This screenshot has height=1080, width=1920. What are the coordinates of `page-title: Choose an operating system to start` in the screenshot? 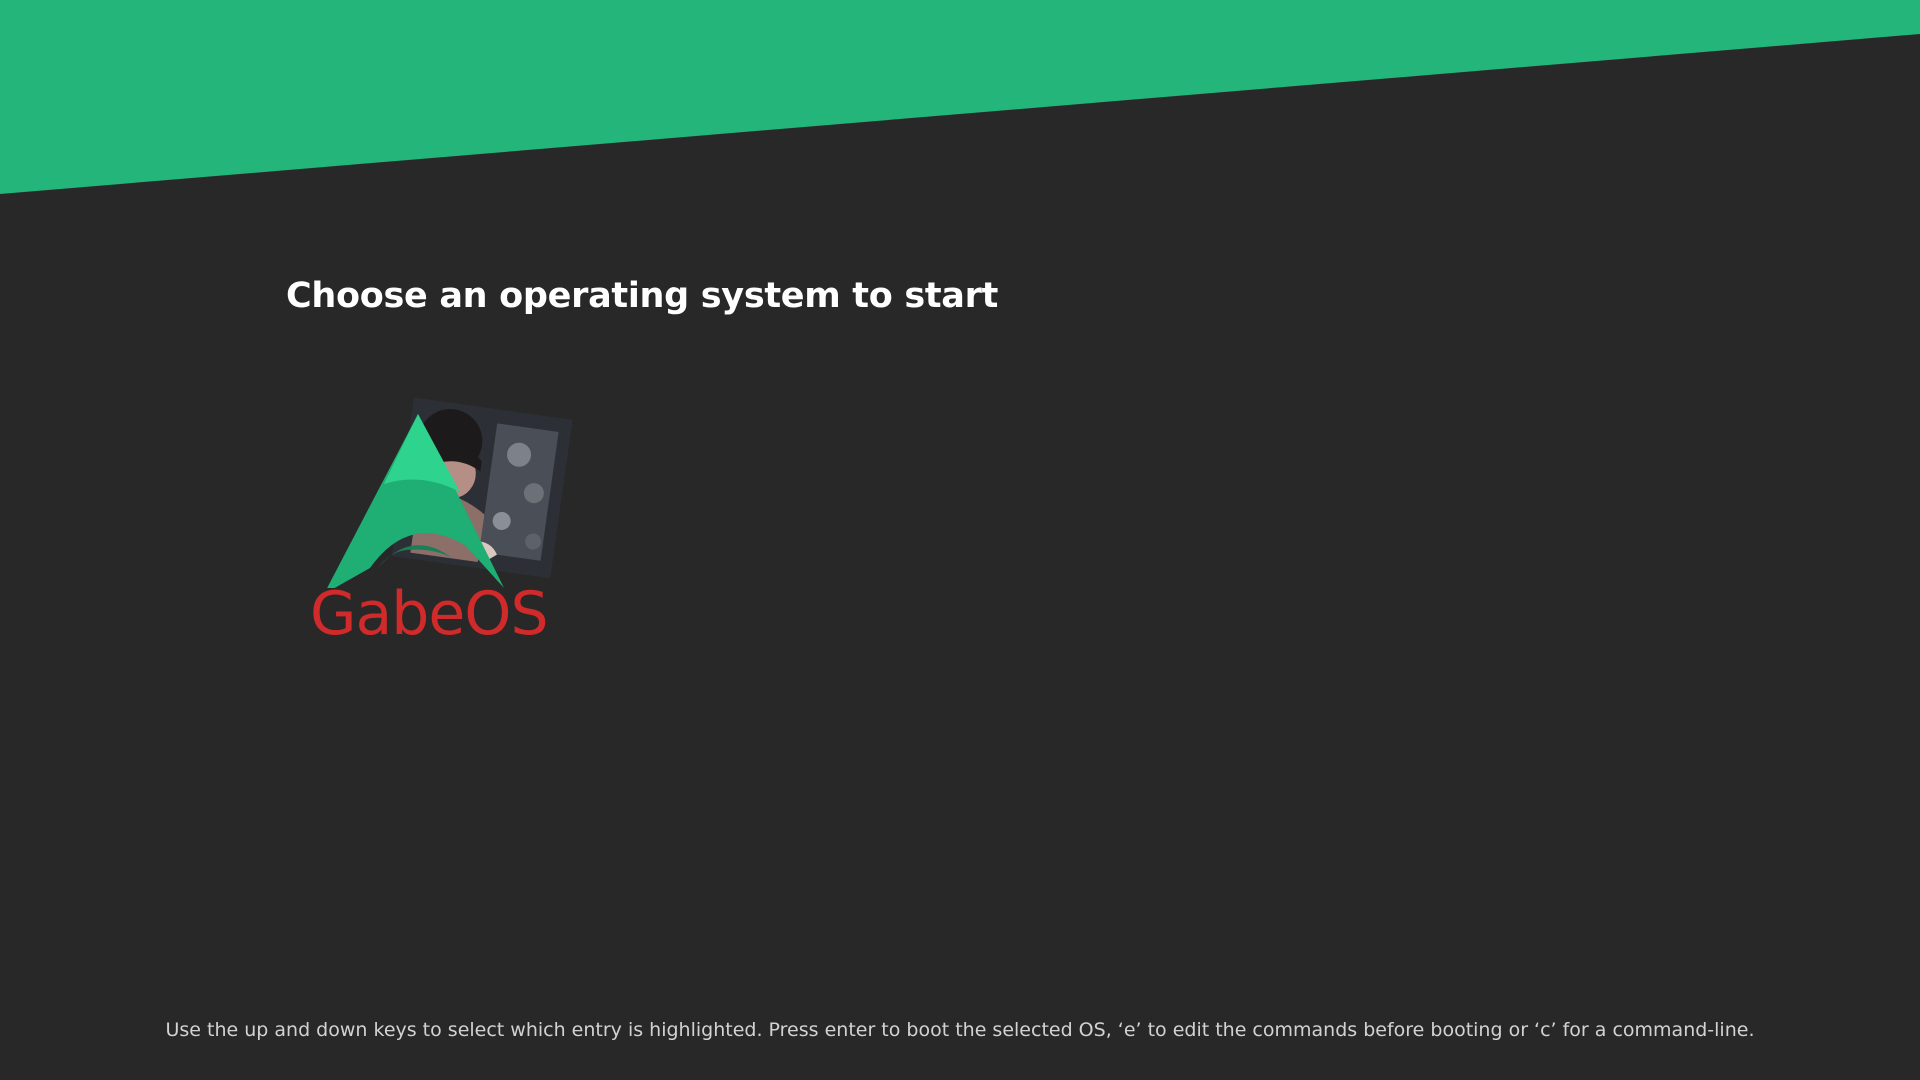 It's located at (642, 296).